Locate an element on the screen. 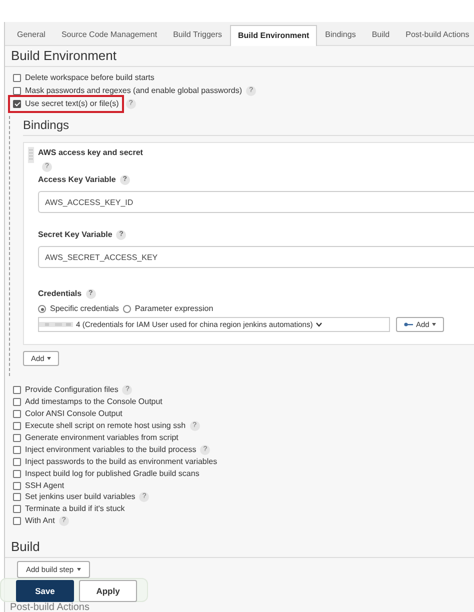  option-label: Add timestamps to the Console Output is located at coordinates (93, 402).